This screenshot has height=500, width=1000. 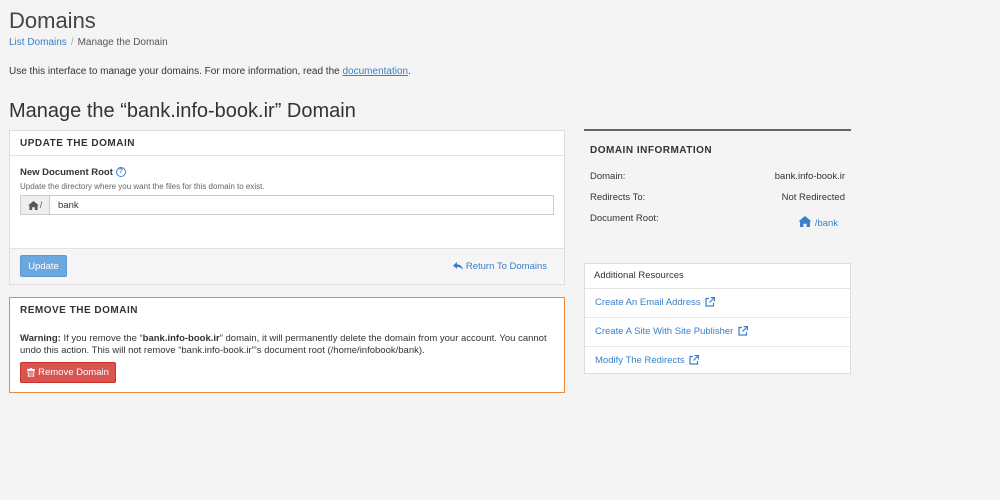 I want to click on info-row-redirects: Redirects To: Not Redirected, so click(x=717, y=197).